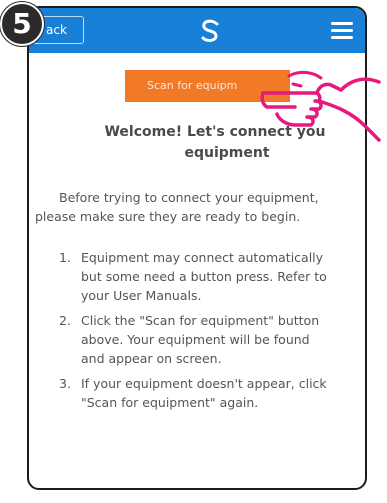  What do you see at coordinates (56, 30) in the screenshot?
I see `back-button-label: ack` at bounding box center [56, 30].